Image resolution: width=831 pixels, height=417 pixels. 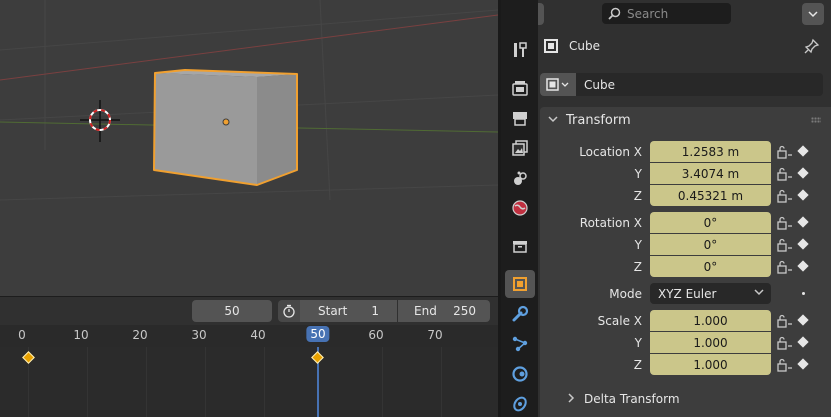 What do you see at coordinates (333, 311) in the screenshot?
I see `frame-start-label: Start` at bounding box center [333, 311].